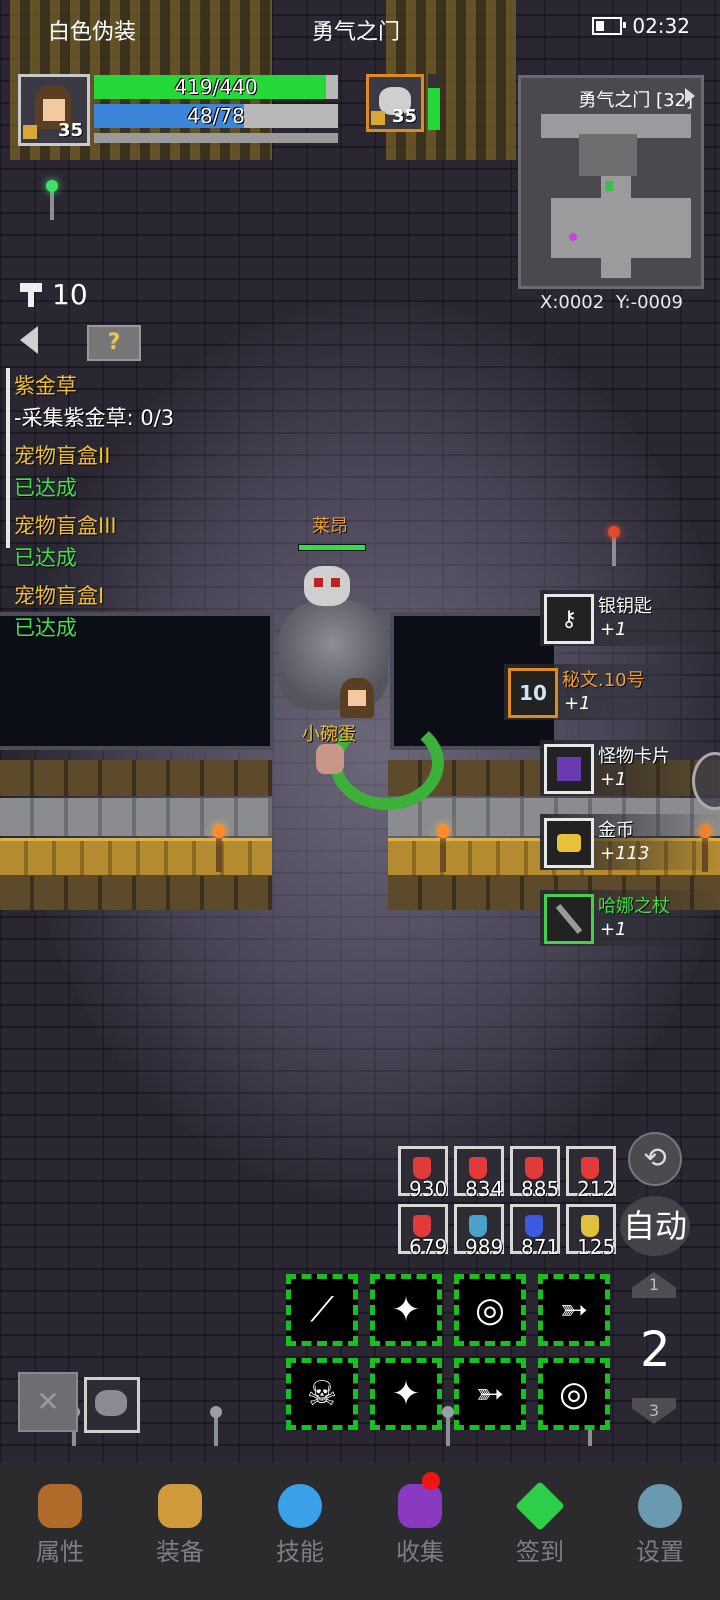  Describe the element at coordinates (180, 1531) in the screenshot. I see `nav-item: 装备` at that location.